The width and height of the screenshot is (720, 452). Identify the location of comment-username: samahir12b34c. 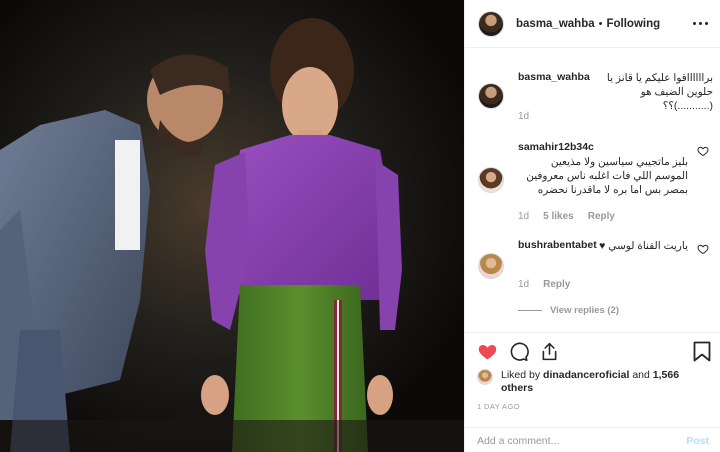
(556, 147).